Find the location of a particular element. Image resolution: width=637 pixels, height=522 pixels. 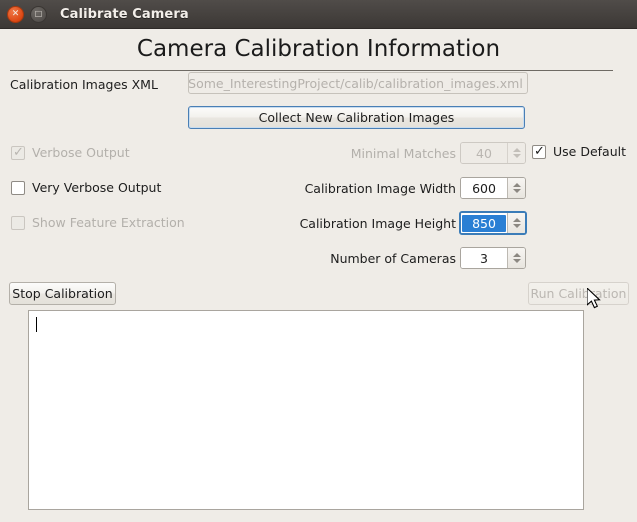

use-default-checkbox-box: ✓ is located at coordinates (539, 151).